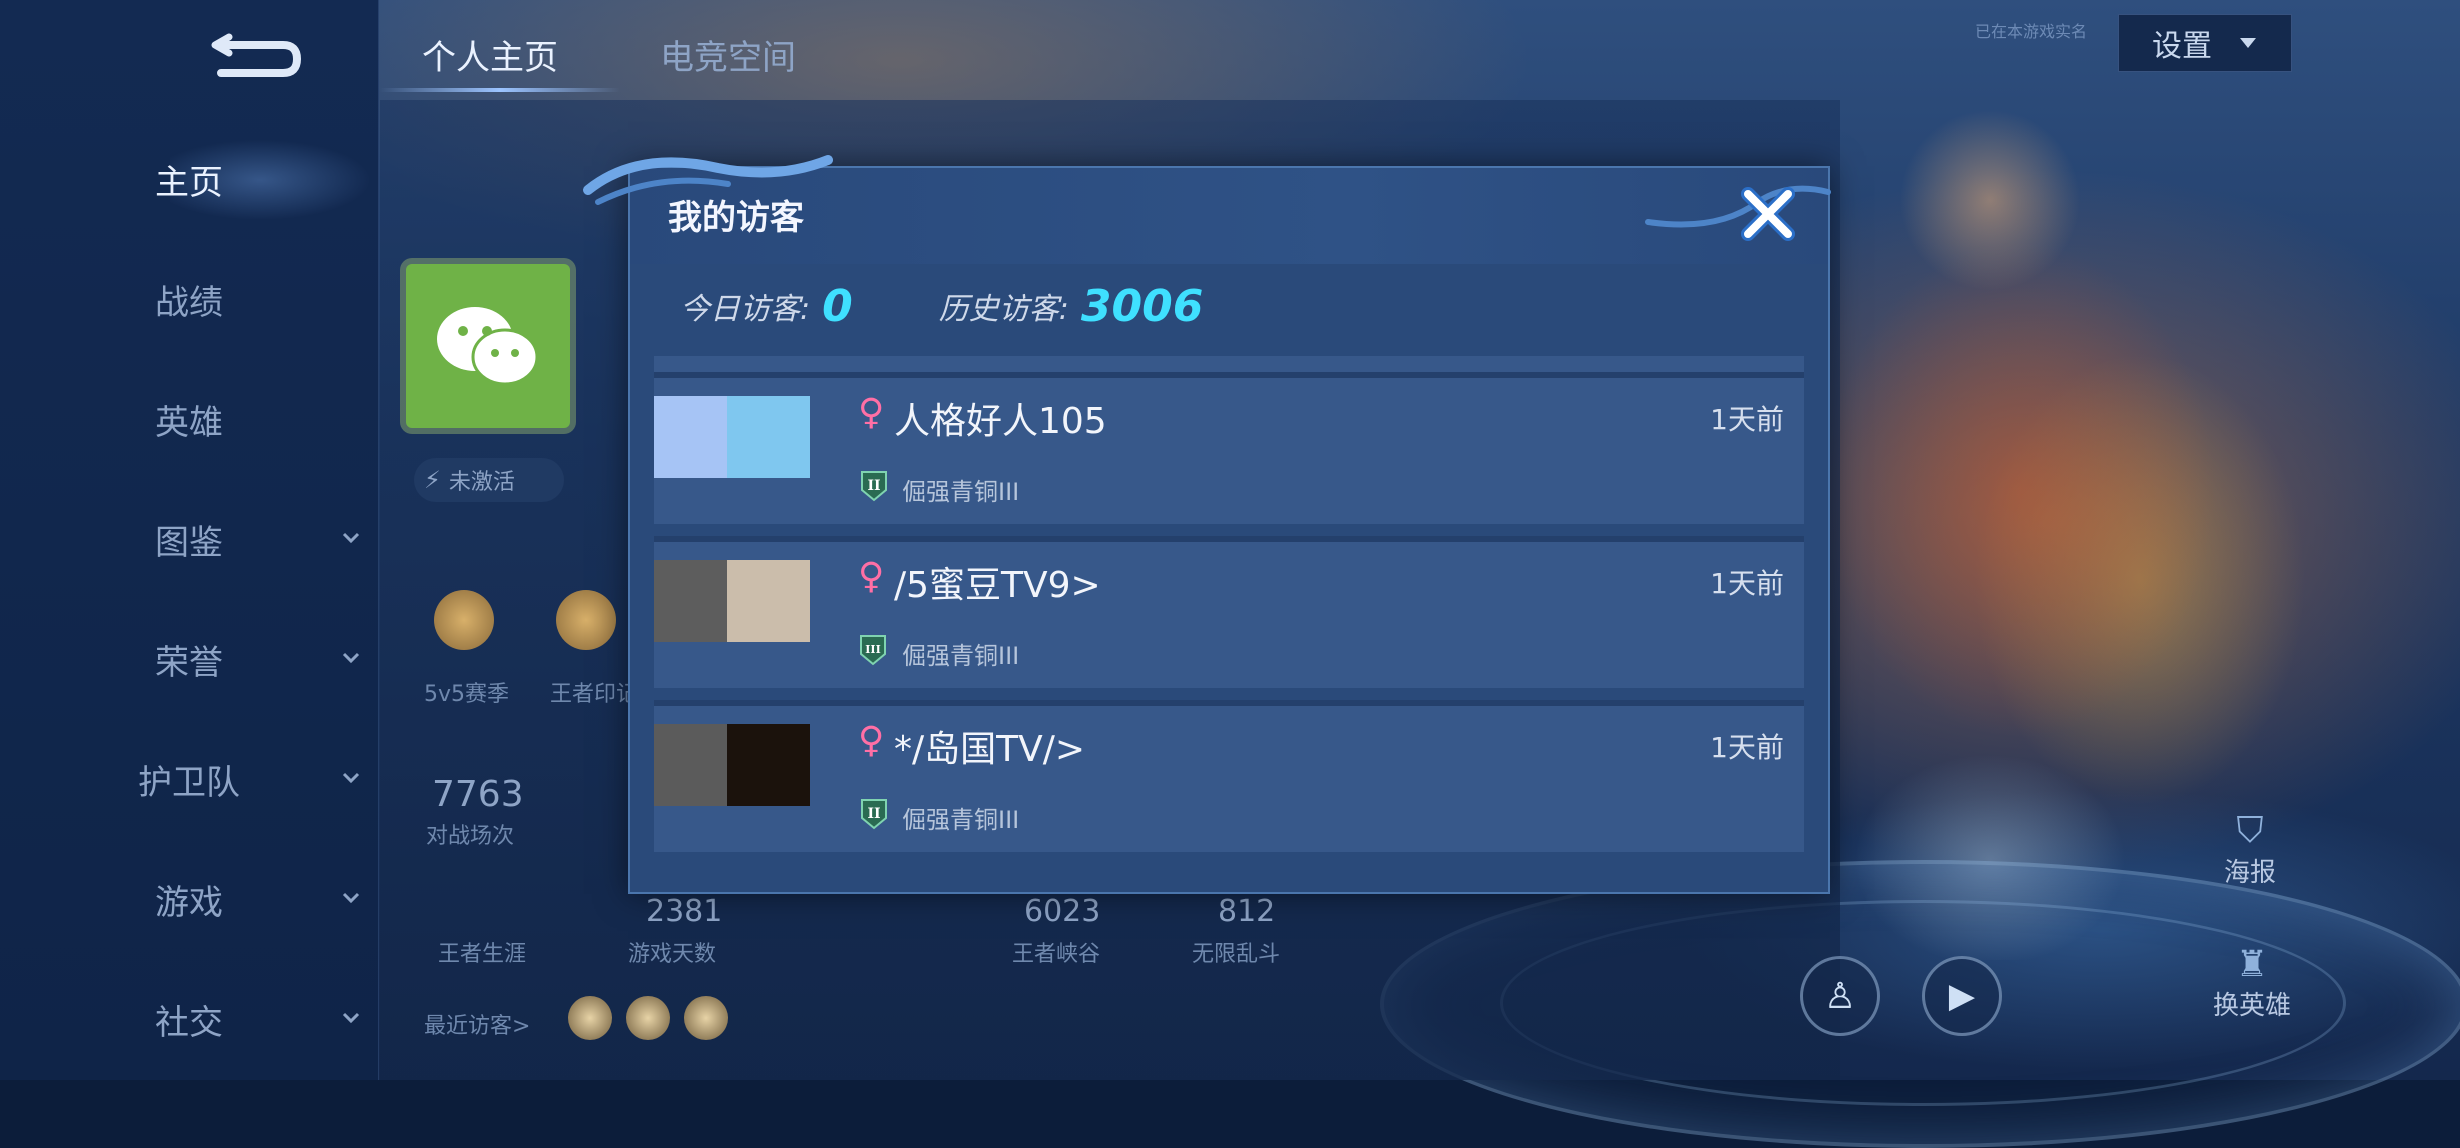 Image resolution: width=2460 pixels, height=1148 pixels. I want to click on left-sidebar: 主页 战绩 英雄 图鉴 荣誉 护卫队 游戏 社交, so click(189, 540).